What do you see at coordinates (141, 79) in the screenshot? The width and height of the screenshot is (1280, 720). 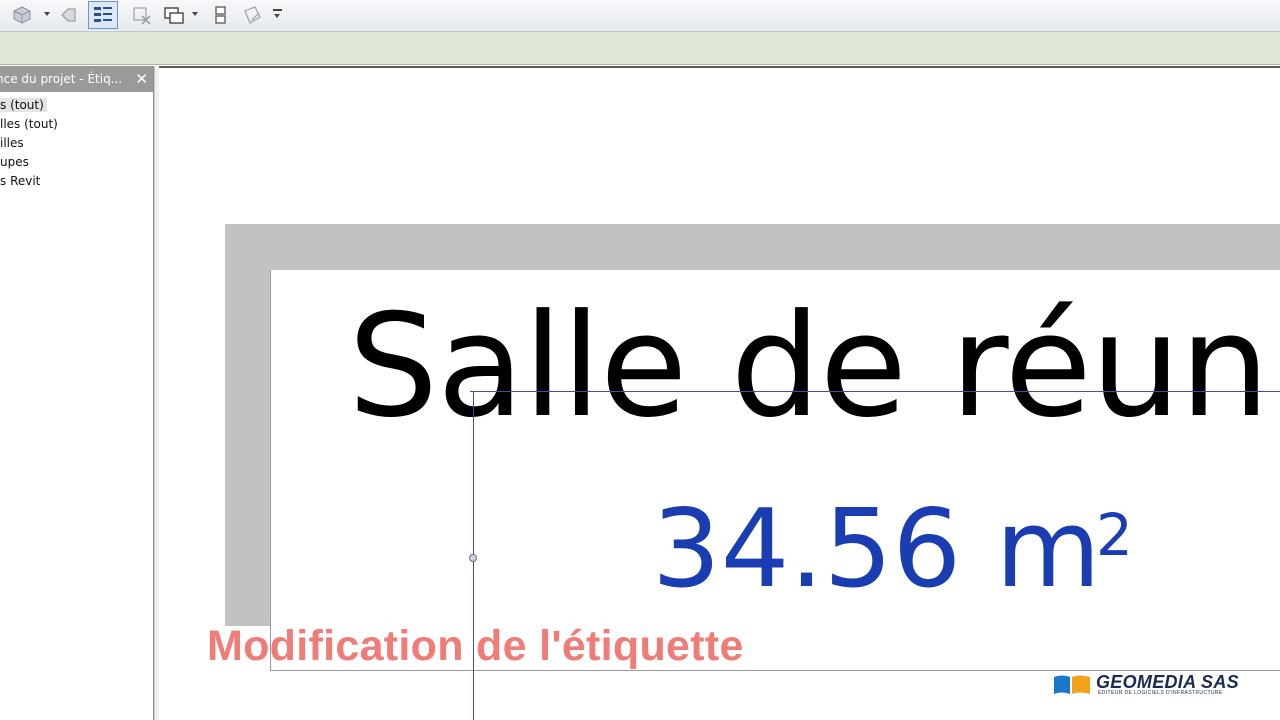 I see `close-icon: ✕` at bounding box center [141, 79].